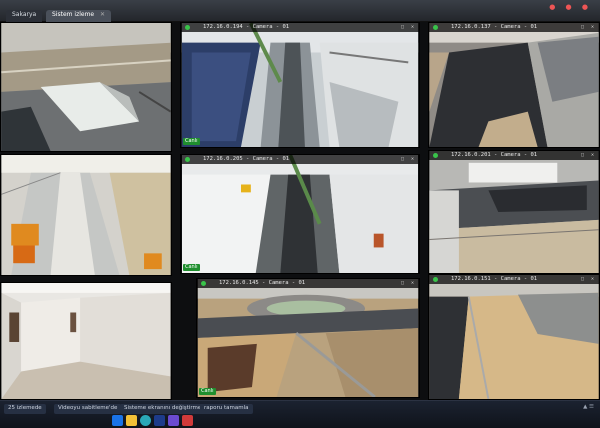 The image size is (600, 428). I want to click on camera-tile: 172.16.0.151 - Camera - 01 □ ✕, so click(514, 337).